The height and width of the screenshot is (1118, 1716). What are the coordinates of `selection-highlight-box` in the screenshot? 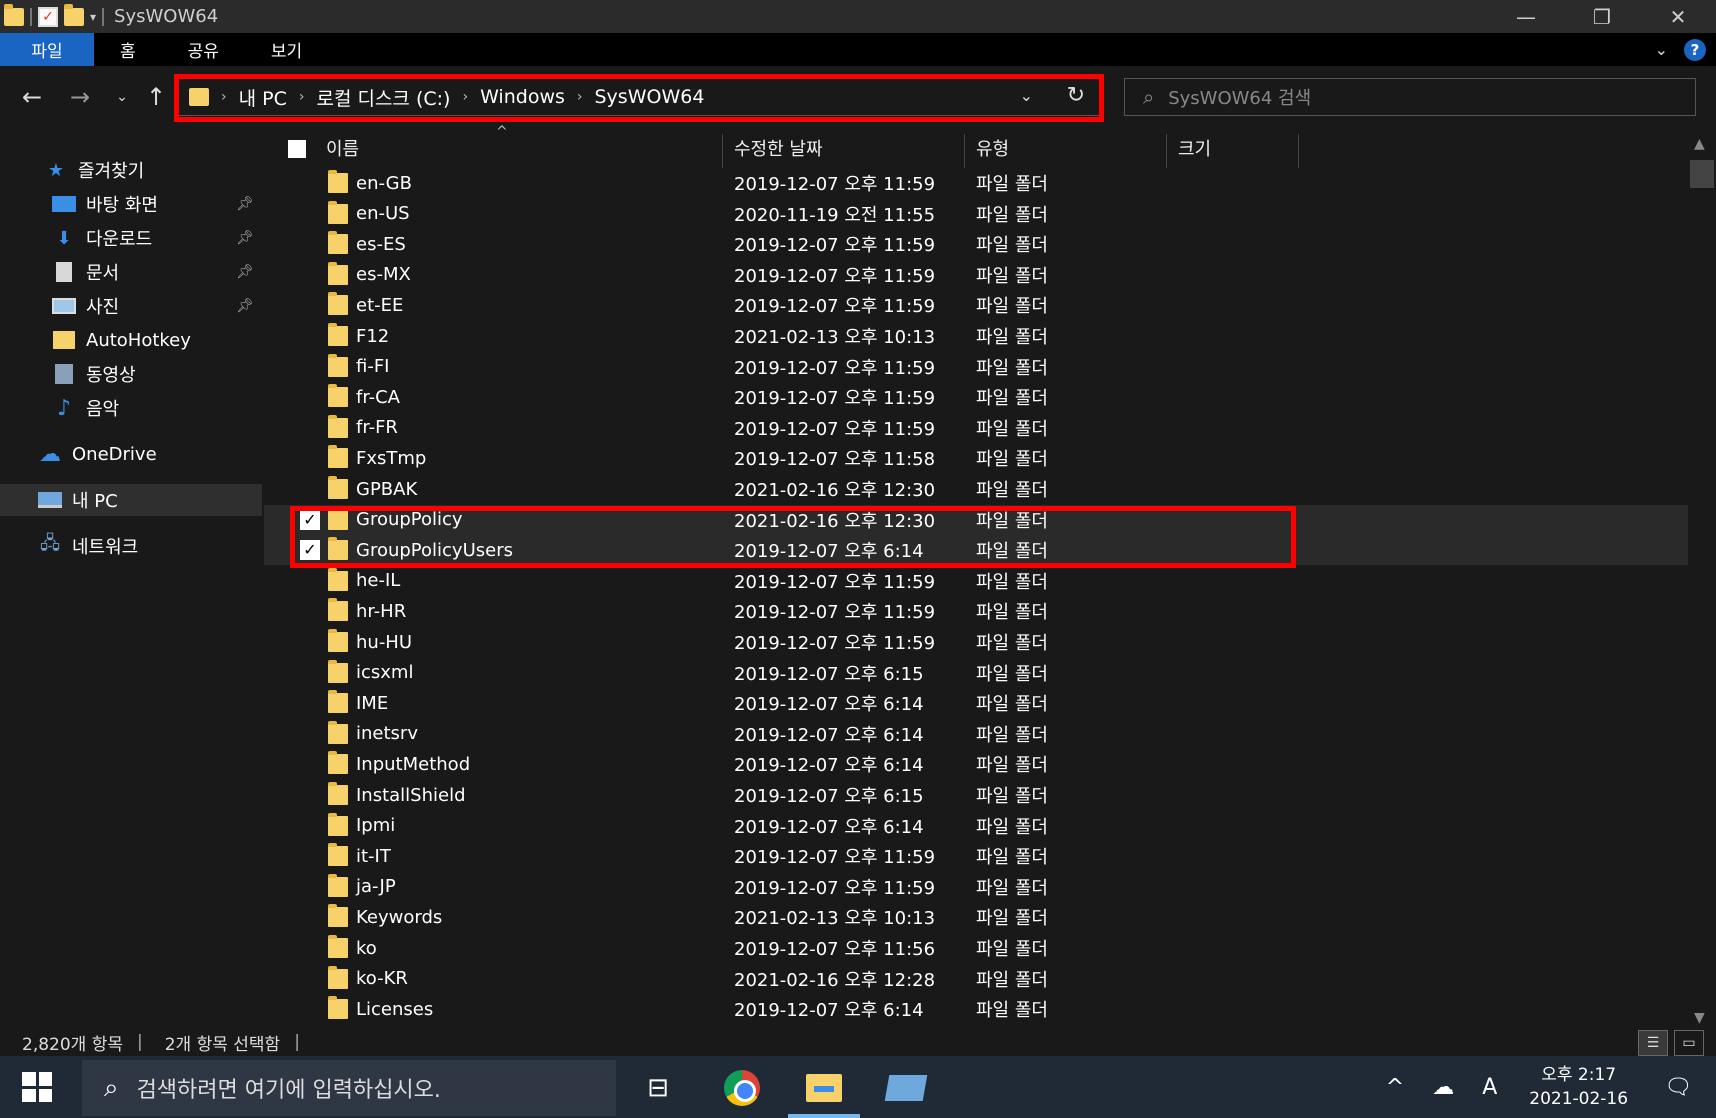 It's located at (793, 537).